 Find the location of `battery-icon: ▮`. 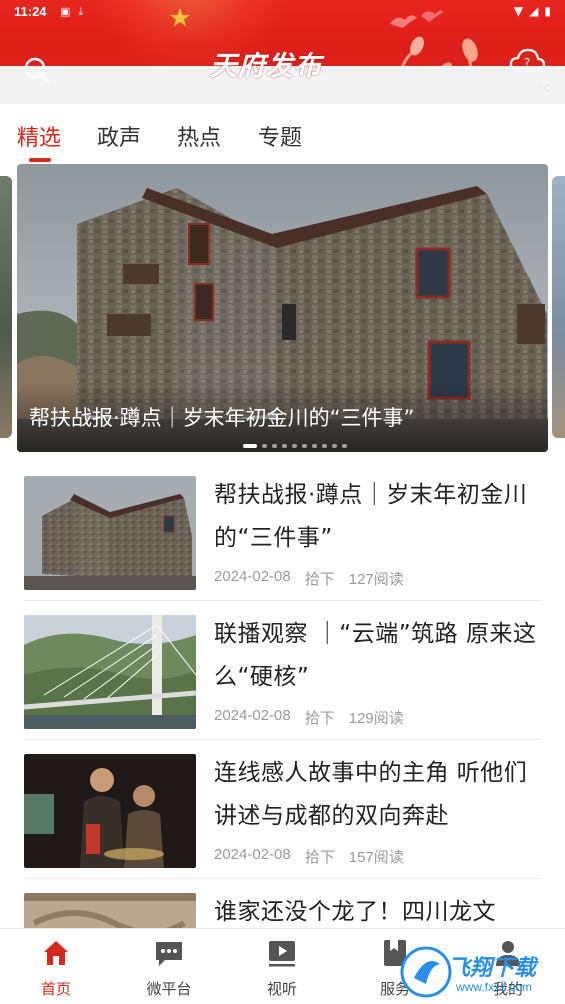

battery-icon: ▮ is located at coordinates (547, 11).